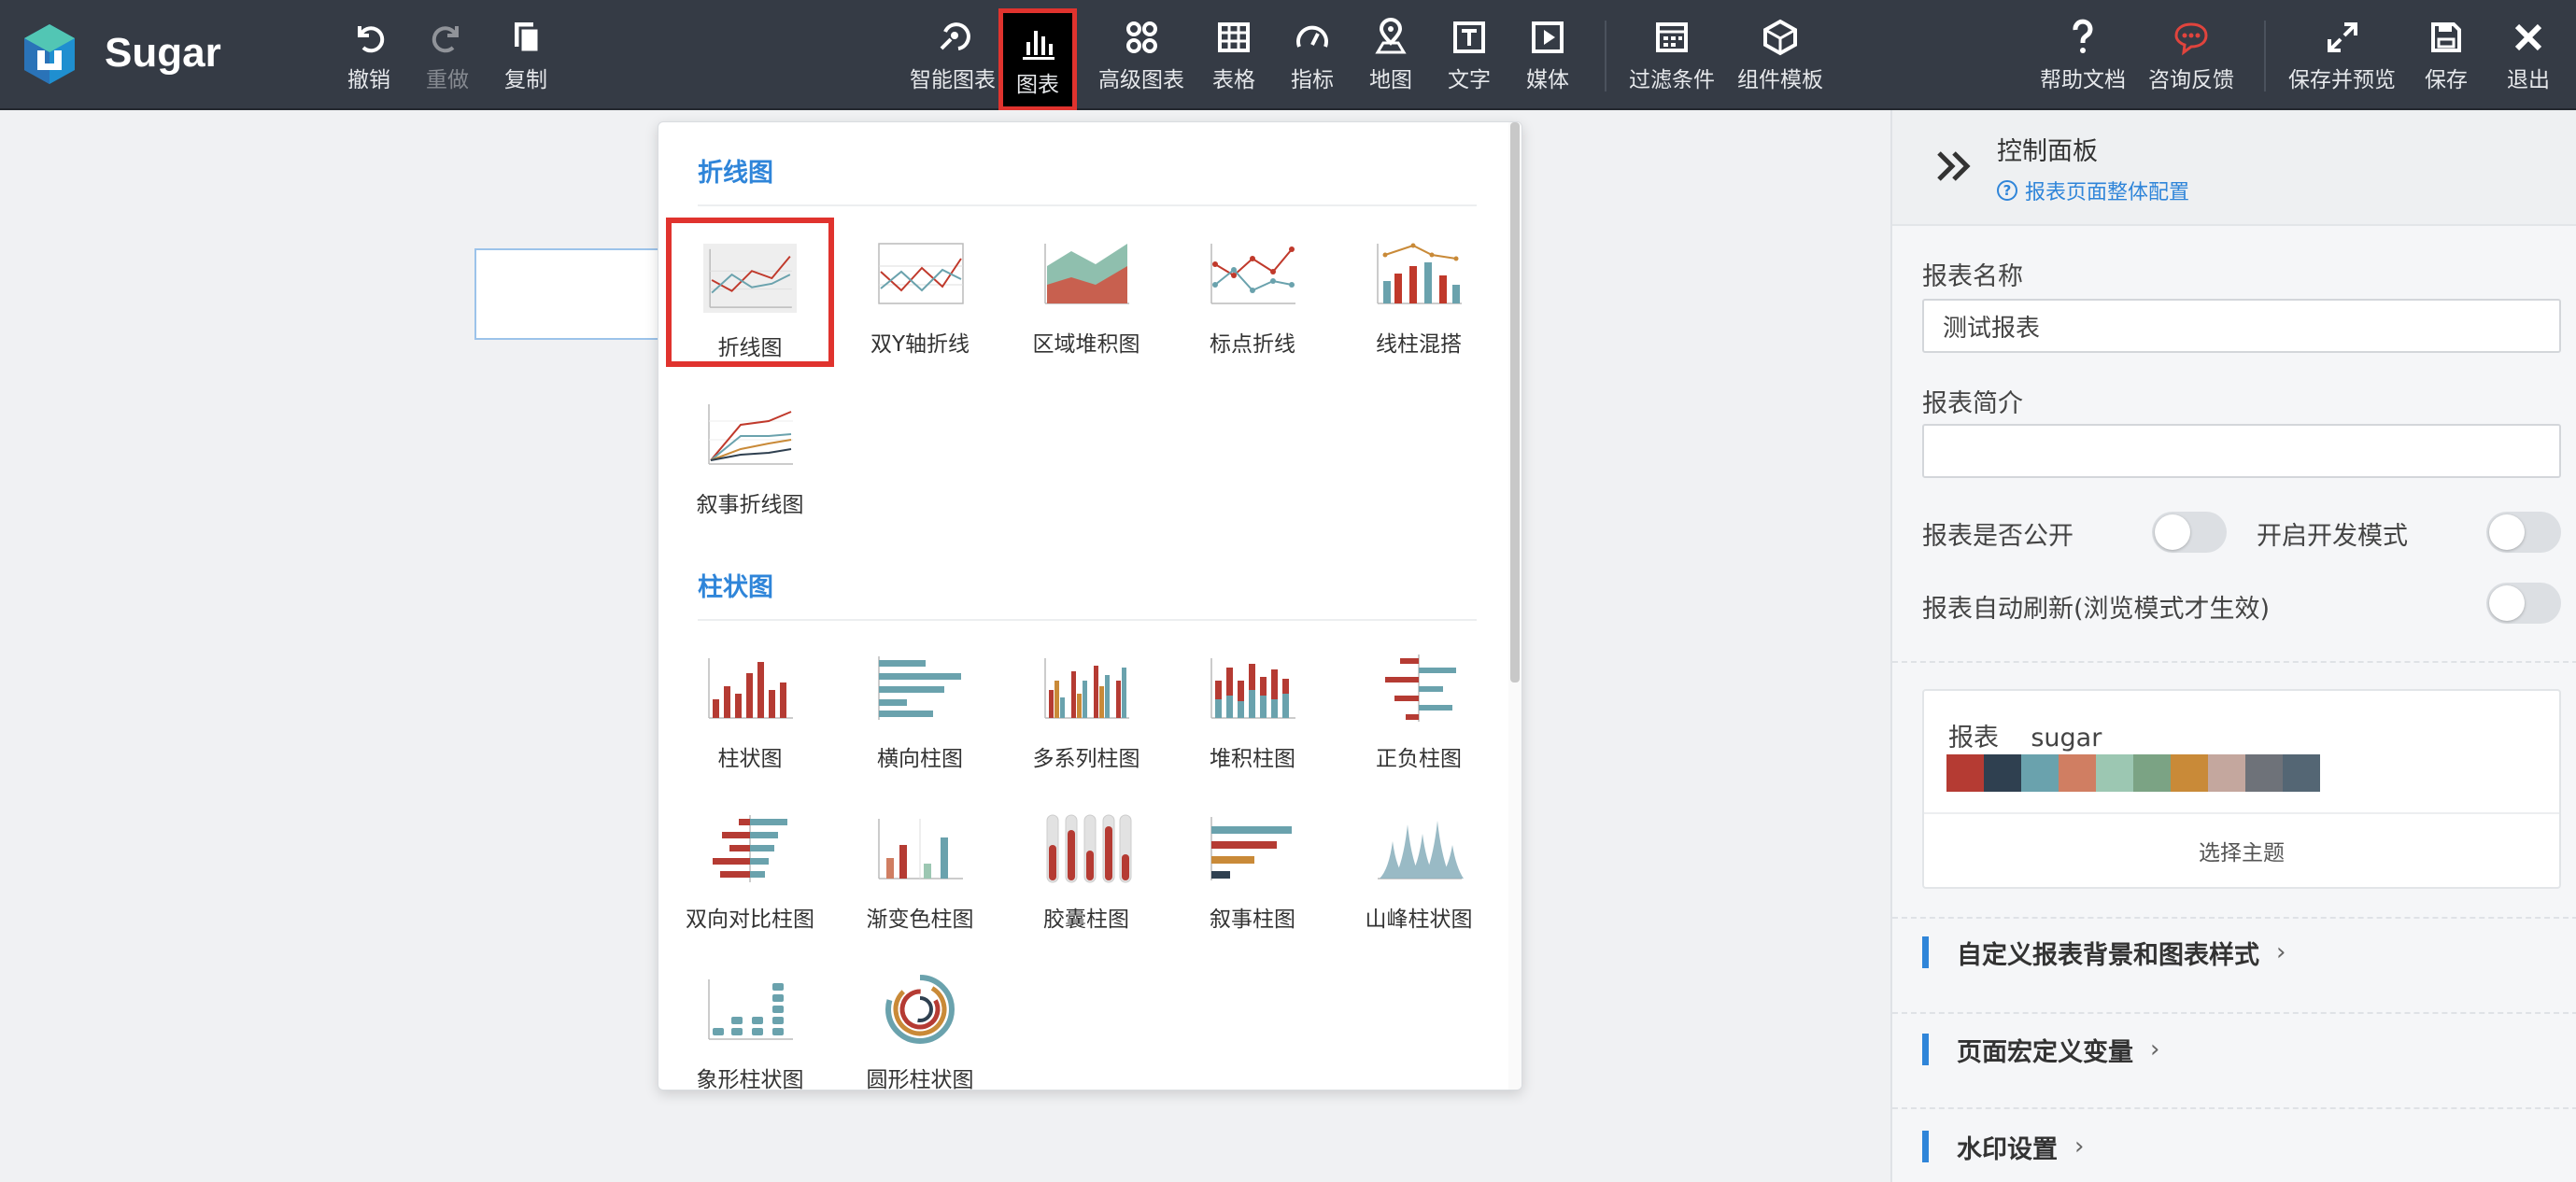  What do you see at coordinates (1391, 36) in the screenshot?
I see `map-pin-icon` at bounding box center [1391, 36].